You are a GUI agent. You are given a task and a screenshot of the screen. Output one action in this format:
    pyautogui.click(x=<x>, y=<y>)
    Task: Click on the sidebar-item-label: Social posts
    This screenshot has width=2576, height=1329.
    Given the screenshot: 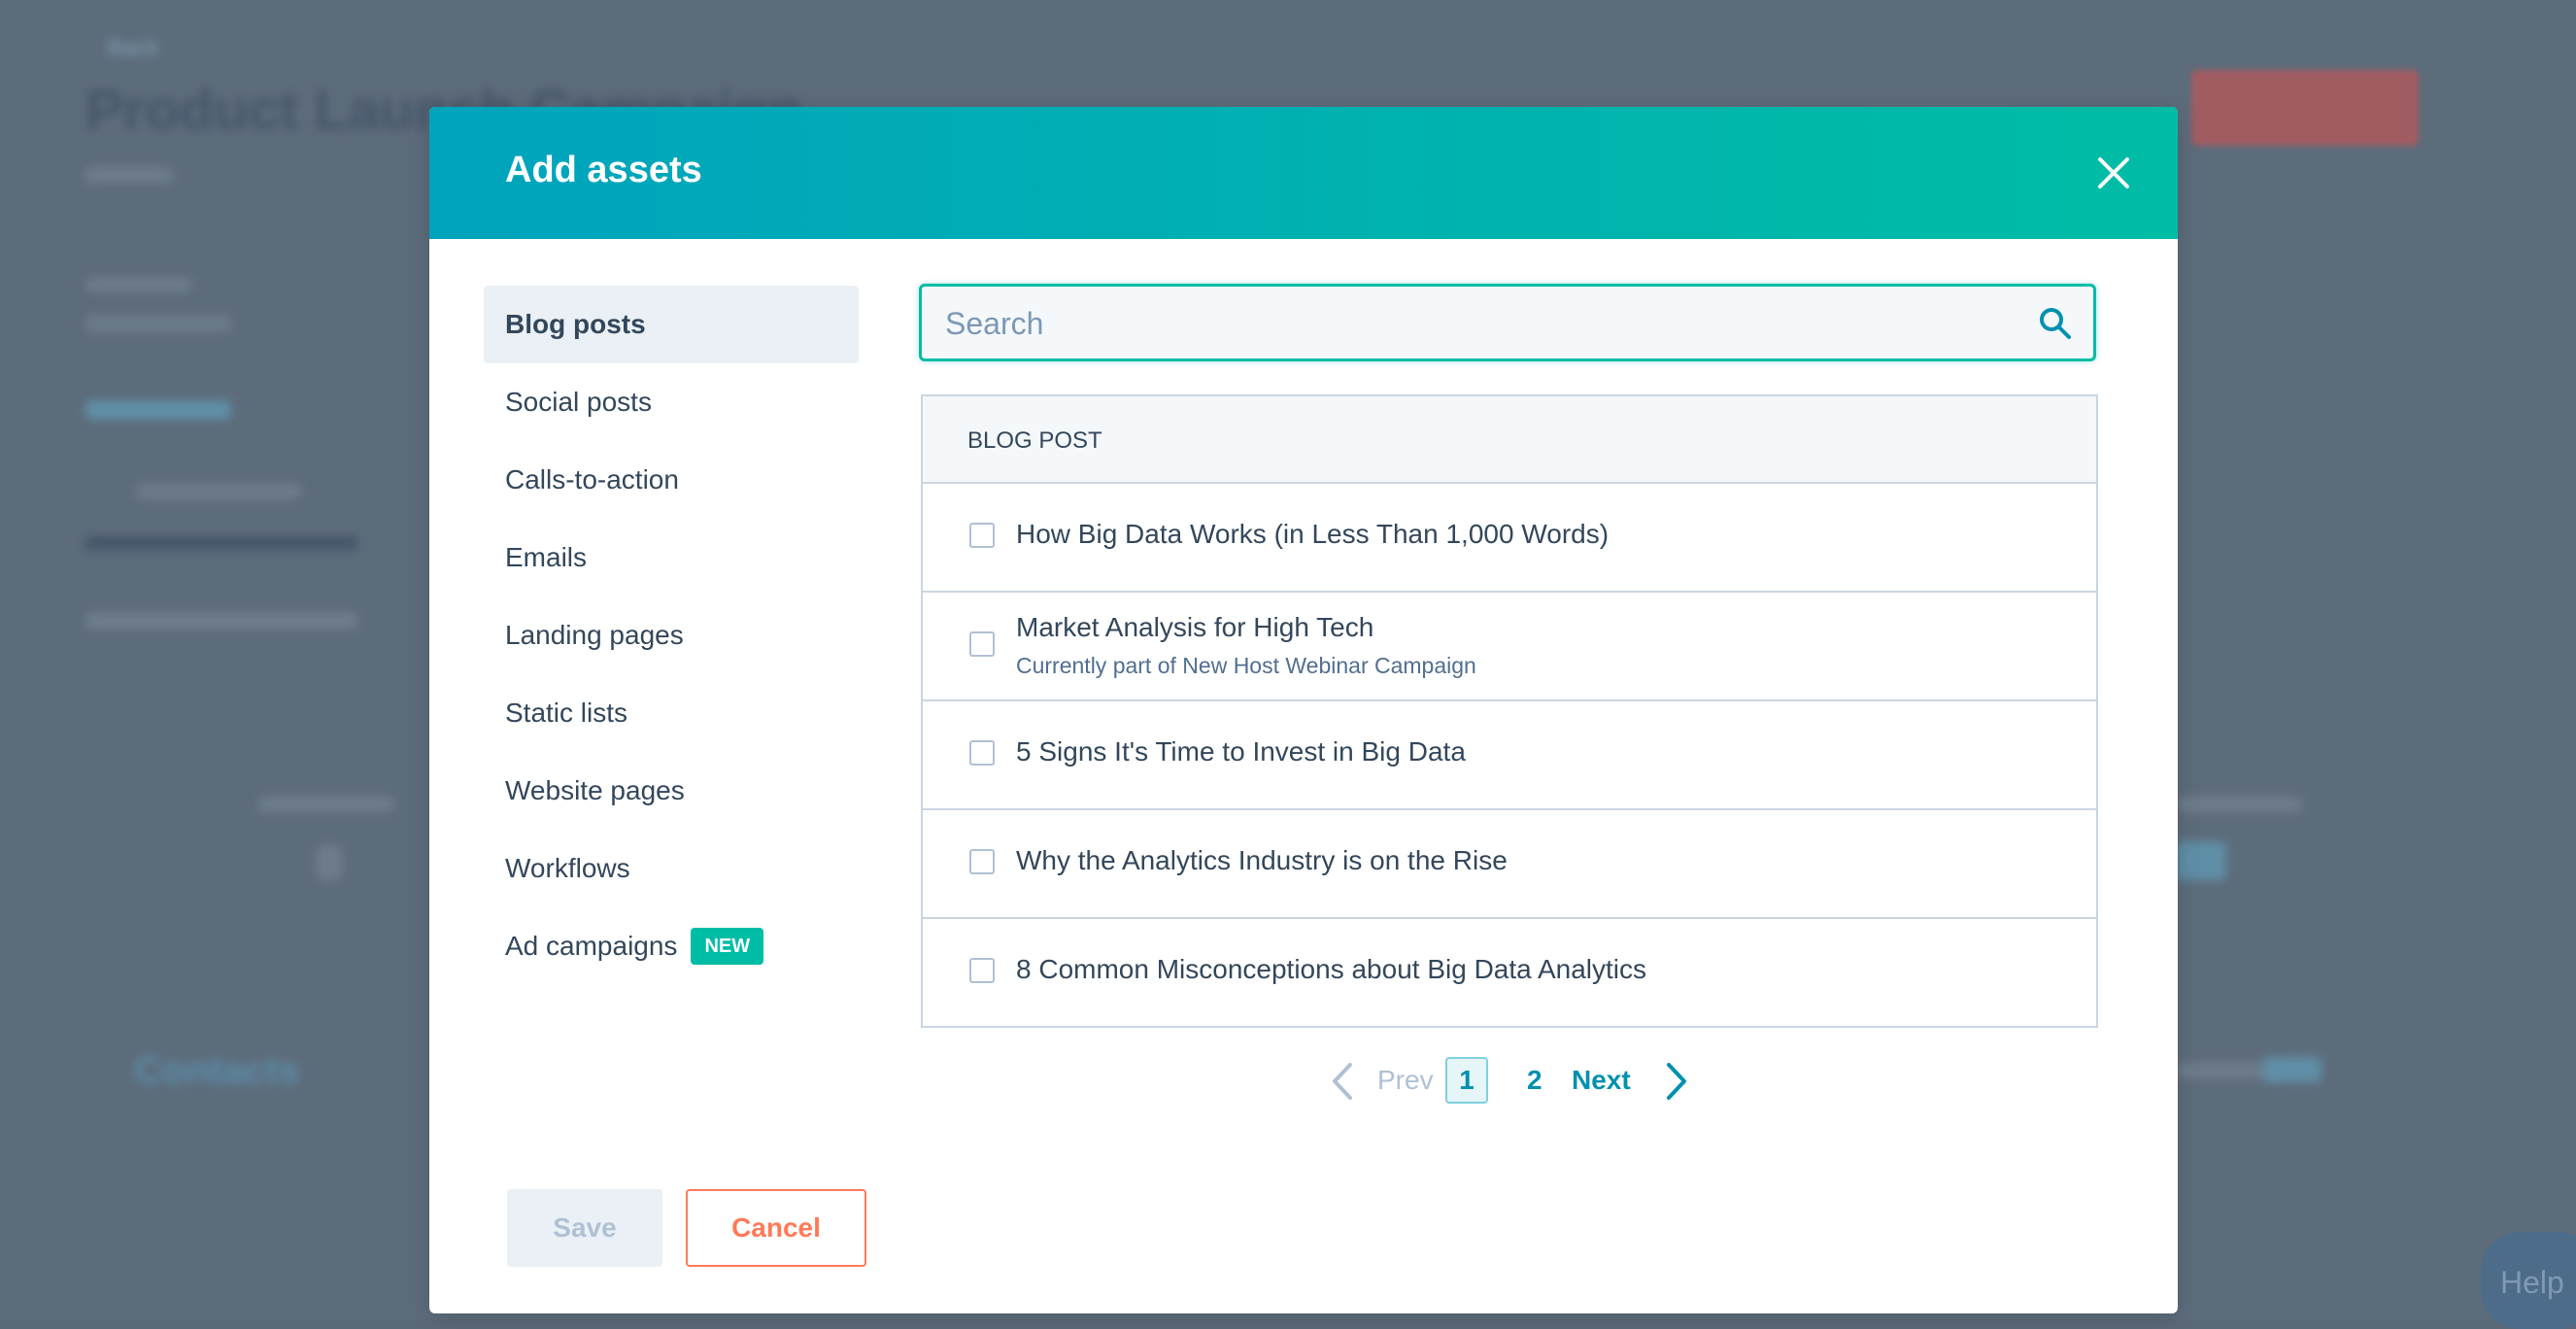 What is the action you would take?
    pyautogui.click(x=578, y=402)
    